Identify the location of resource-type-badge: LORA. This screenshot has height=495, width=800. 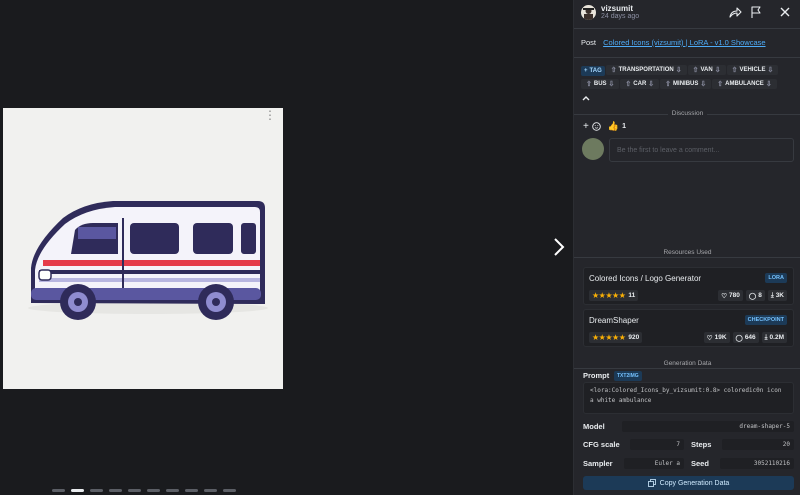
(776, 278).